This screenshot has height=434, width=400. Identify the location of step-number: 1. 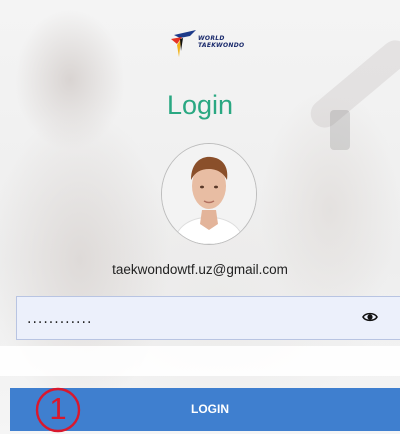
(58, 408).